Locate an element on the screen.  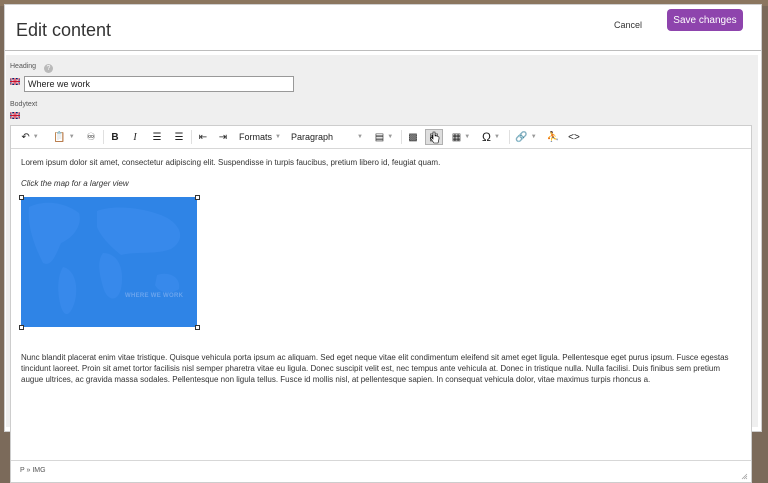
special-char-button: Ω ▼ is located at coordinates (491, 137).